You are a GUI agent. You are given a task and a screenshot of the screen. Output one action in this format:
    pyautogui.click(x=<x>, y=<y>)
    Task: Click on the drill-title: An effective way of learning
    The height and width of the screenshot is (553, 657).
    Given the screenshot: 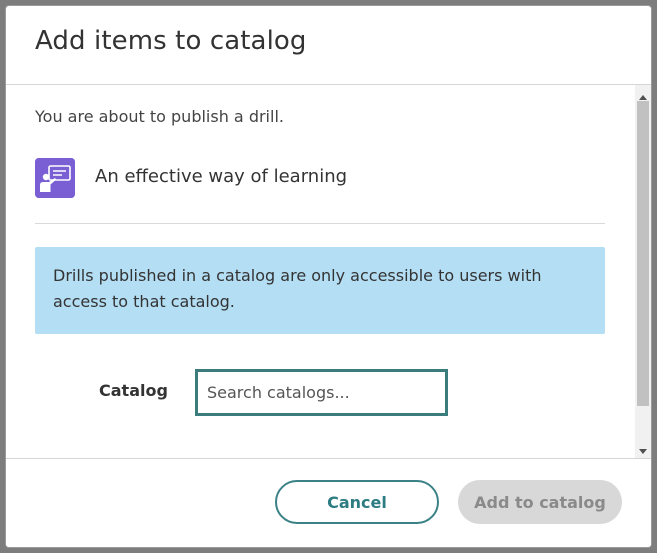 What is the action you would take?
    pyautogui.click(x=221, y=176)
    